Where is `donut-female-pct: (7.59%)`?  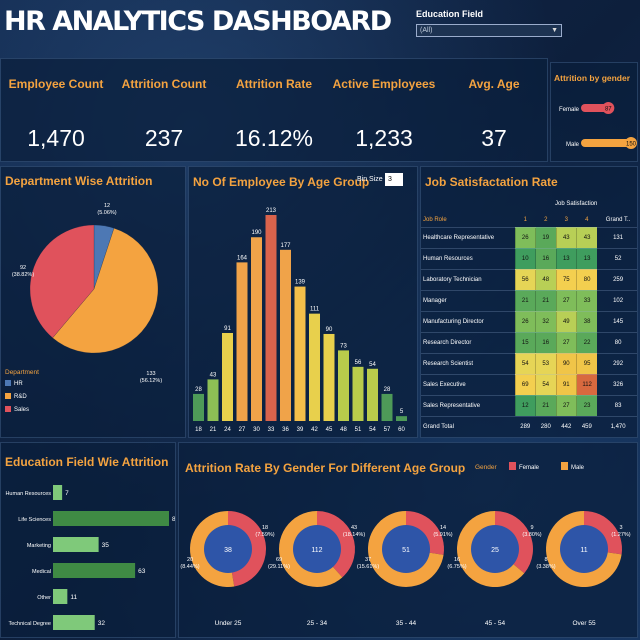 donut-female-pct: (7.59%) is located at coordinates (264, 535).